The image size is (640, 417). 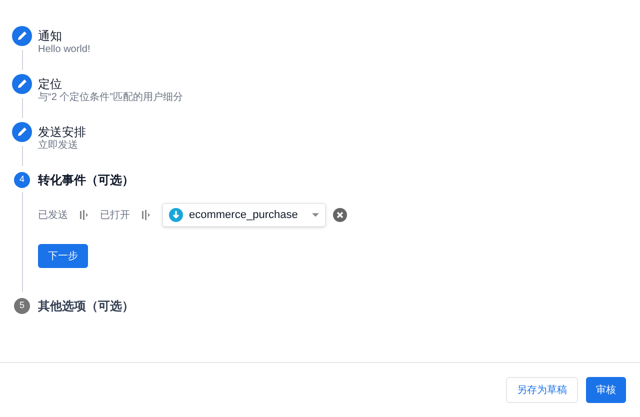 What do you see at coordinates (22, 180) in the screenshot?
I see `step-number-badge: 4` at bounding box center [22, 180].